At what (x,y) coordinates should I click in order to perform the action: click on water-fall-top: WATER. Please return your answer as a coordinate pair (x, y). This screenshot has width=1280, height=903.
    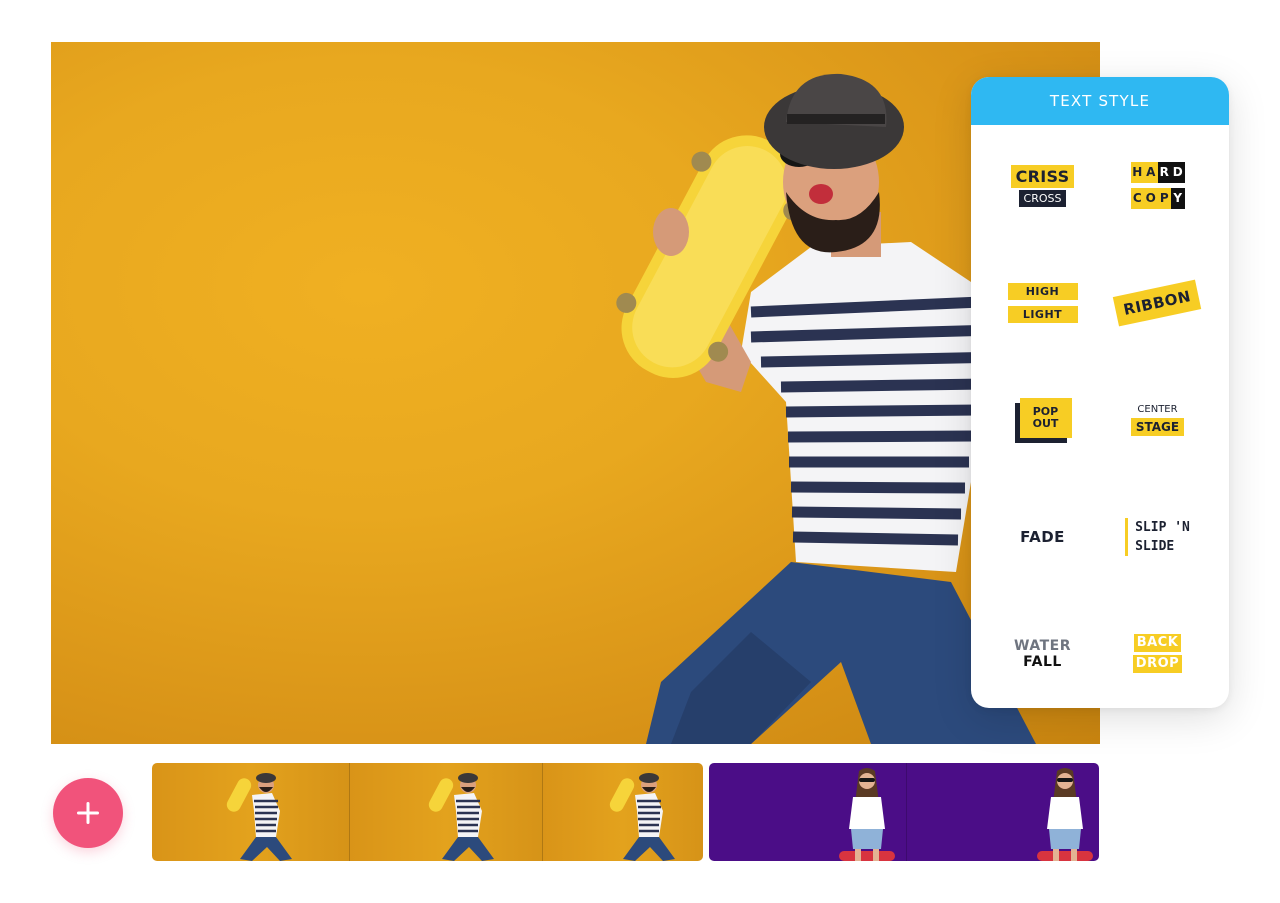
    Looking at the image, I should click on (1042, 645).